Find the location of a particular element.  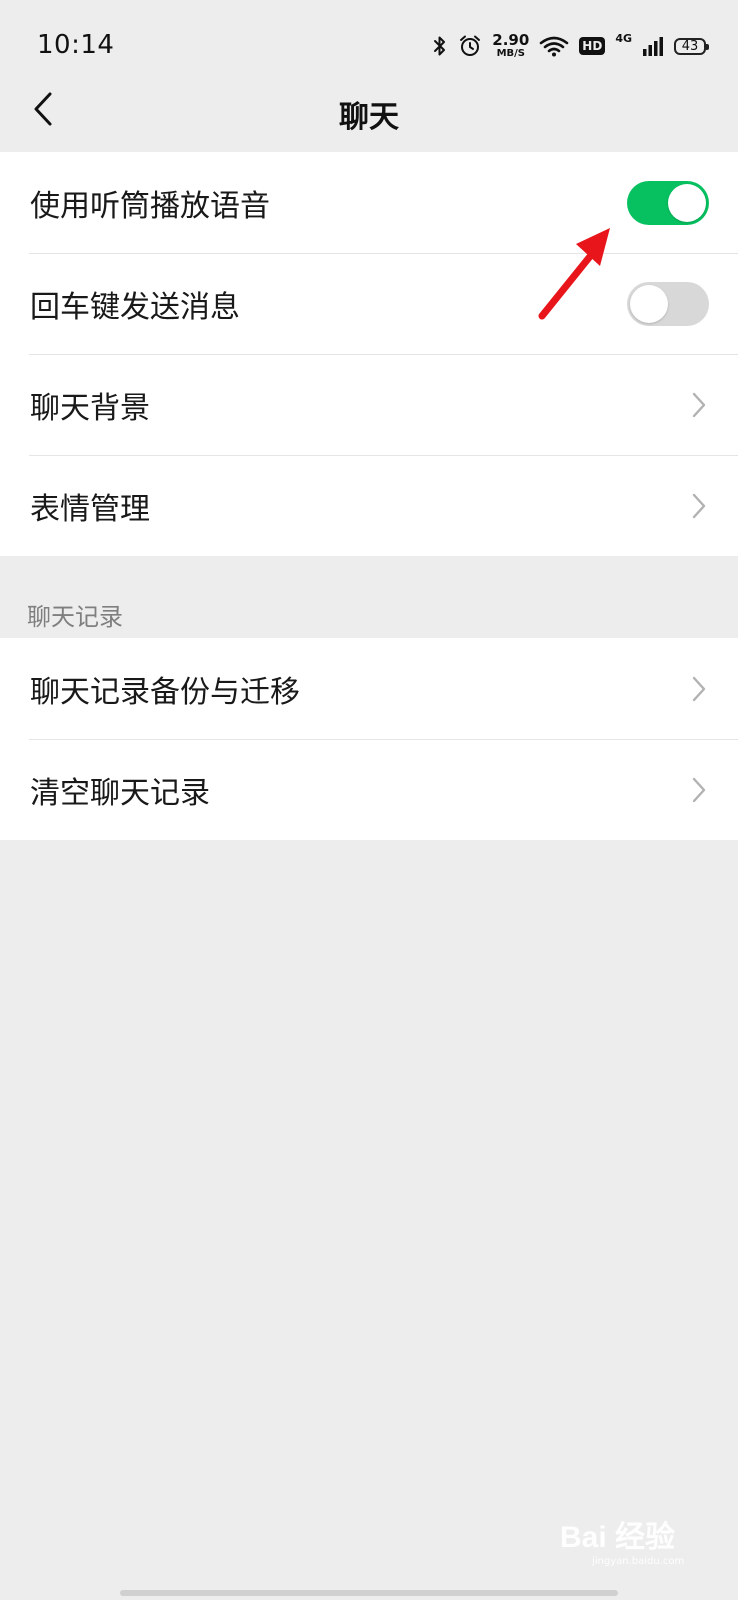

page-title: 聊天 is located at coordinates (369, 117).